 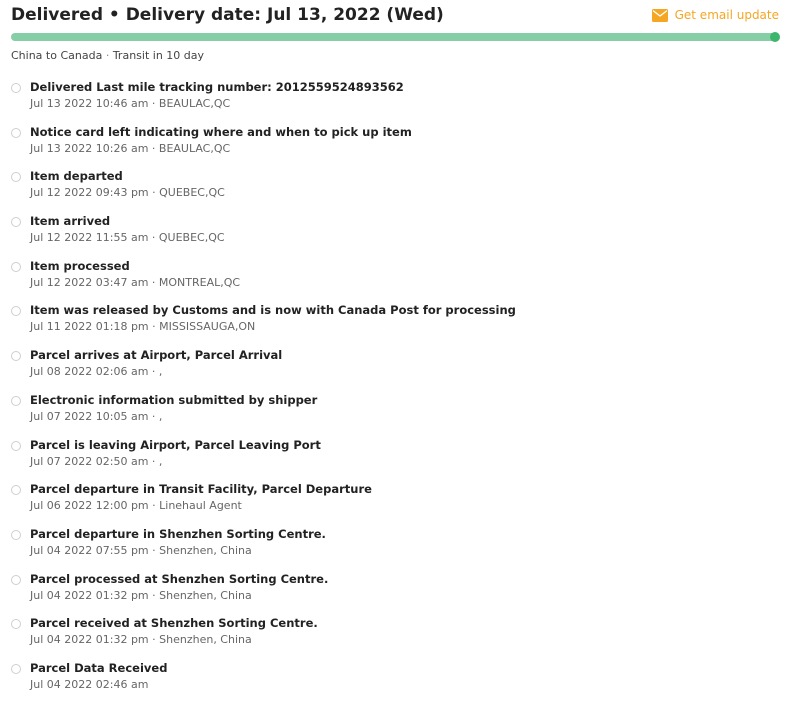 What do you see at coordinates (70, 221) in the screenshot?
I see `event-description: Item arrived` at bounding box center [70, 221].